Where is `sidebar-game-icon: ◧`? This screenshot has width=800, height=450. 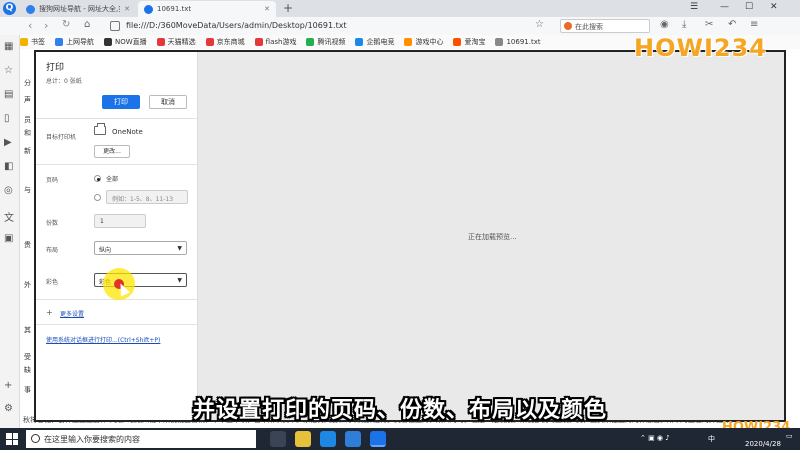 sidebar-game-icon: ◧ is located at coordinates (8, 166).